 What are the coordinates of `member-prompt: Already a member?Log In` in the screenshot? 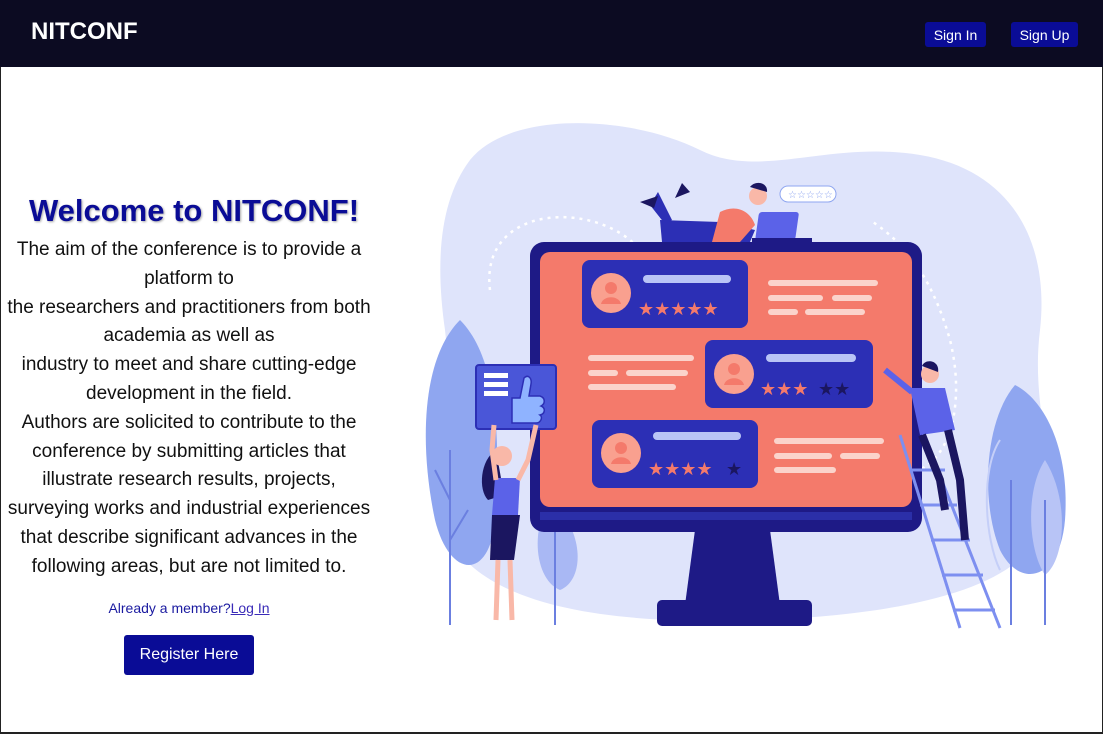 It's located at (189, 608).